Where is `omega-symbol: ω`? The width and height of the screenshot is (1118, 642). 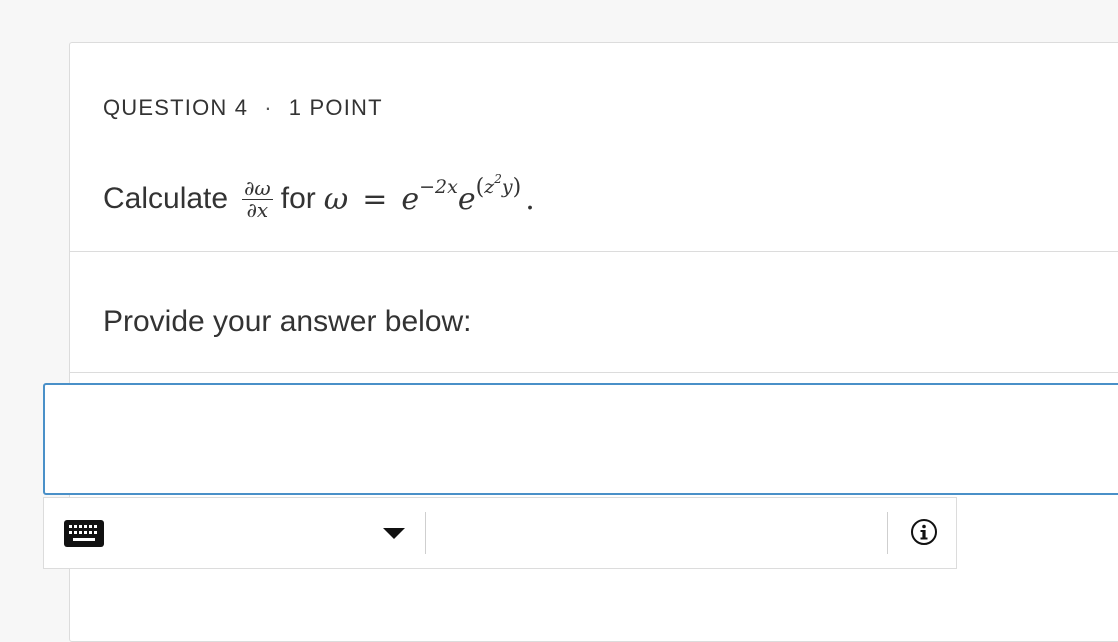 omega-symbol: ω is located at coordinates (336, 199).